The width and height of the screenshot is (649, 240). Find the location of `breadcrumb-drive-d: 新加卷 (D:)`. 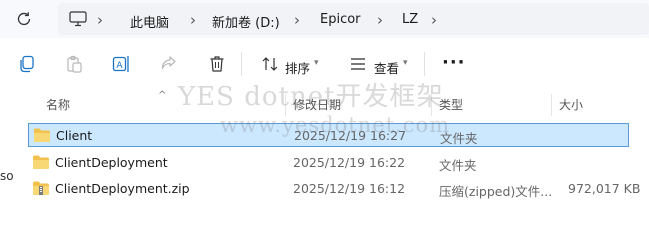

breadcrumb-drive-d: 新加卷 (D:) is located at coordinates (246, 21).